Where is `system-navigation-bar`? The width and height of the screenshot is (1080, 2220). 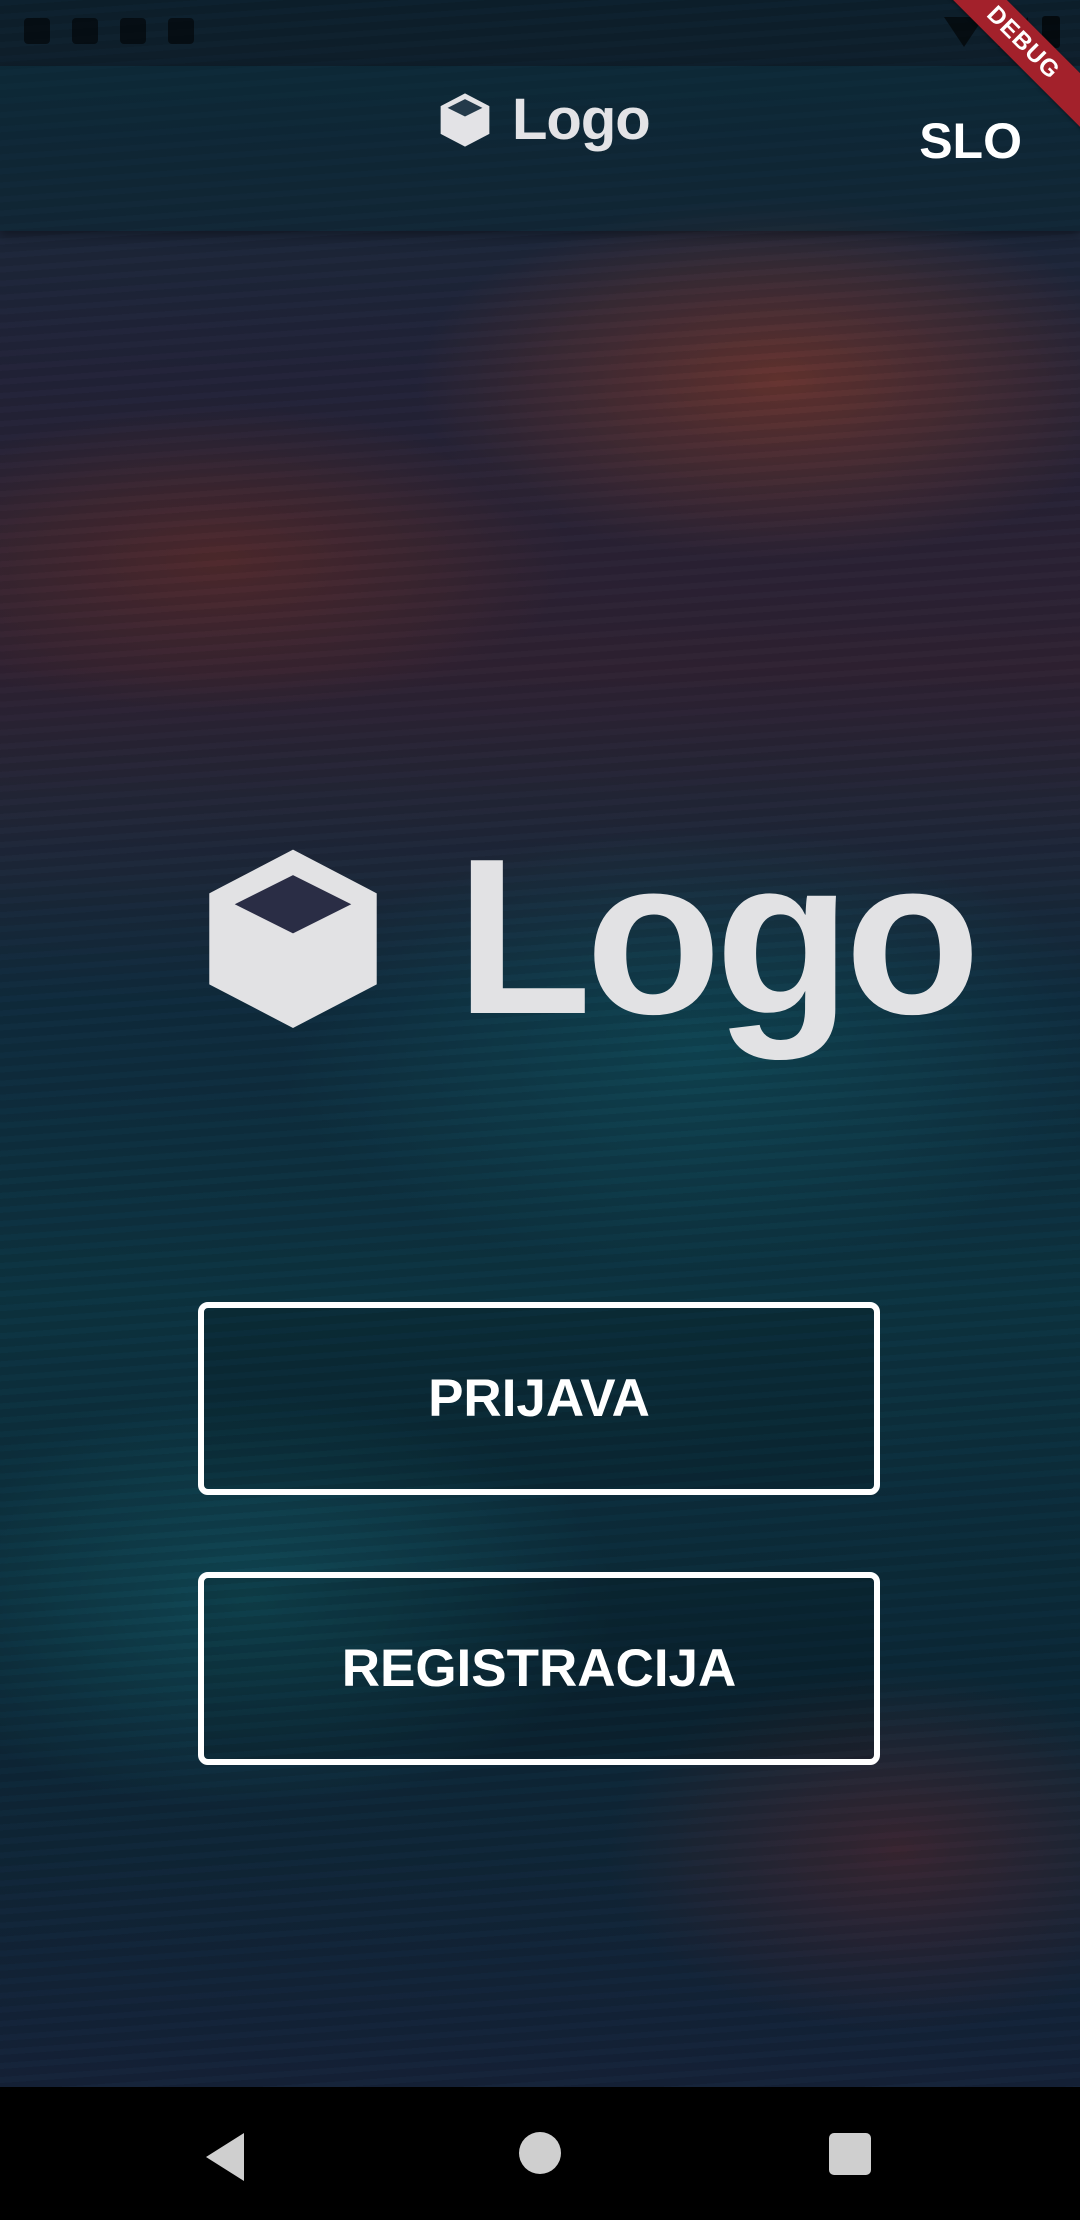
system-navigation-bar is located at coordinates (540, 2153).